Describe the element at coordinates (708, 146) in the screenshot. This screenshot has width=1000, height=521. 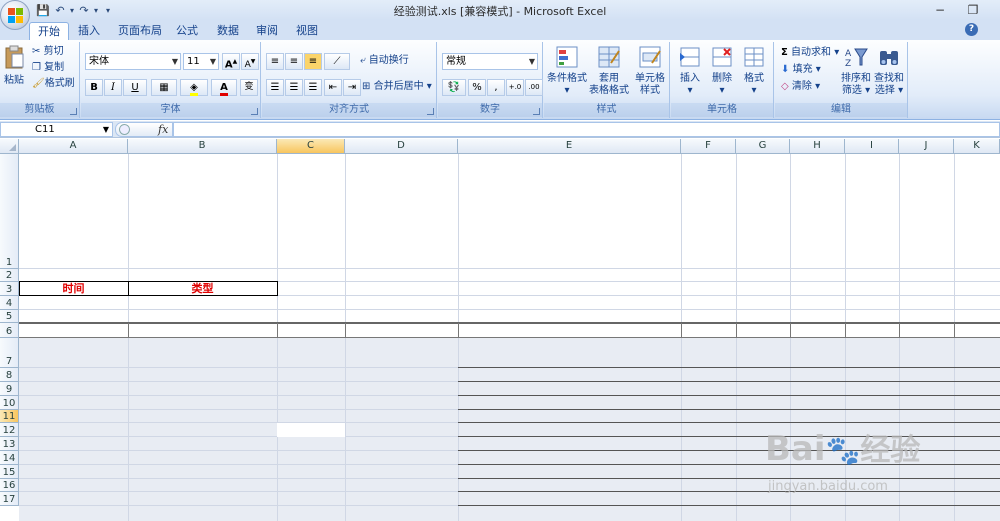
I see `column-header-f: F` at that location.